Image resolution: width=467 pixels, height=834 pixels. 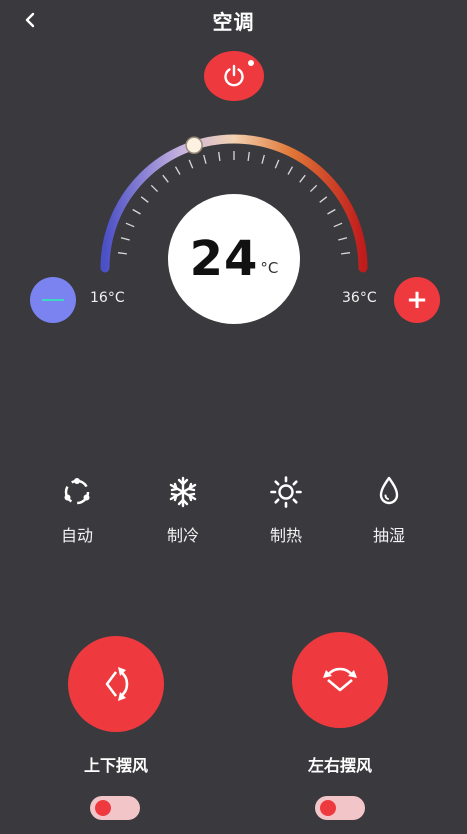 I want to click on min-temperature-label: 16°C, so click(x=107, y=298).